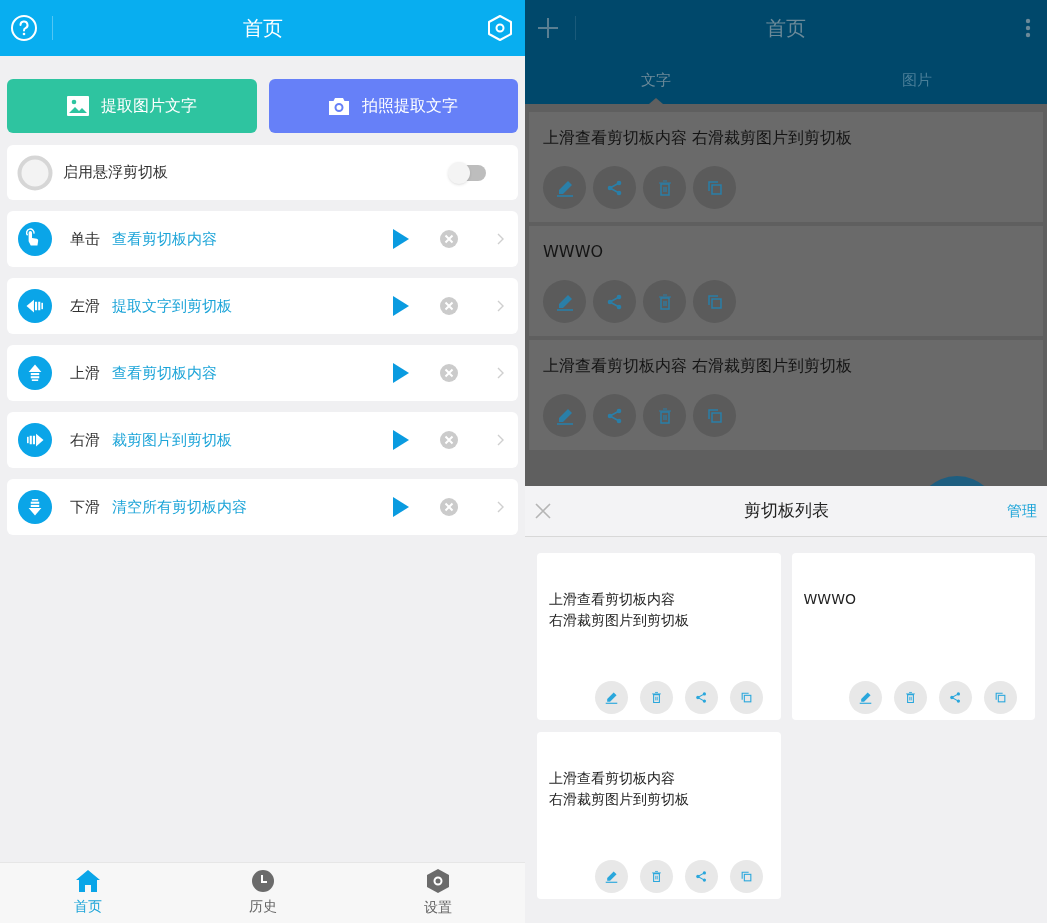 The width and height of the screenshot is (1047, 923). I want to click on swipe-down-icon, so click(35, 507).